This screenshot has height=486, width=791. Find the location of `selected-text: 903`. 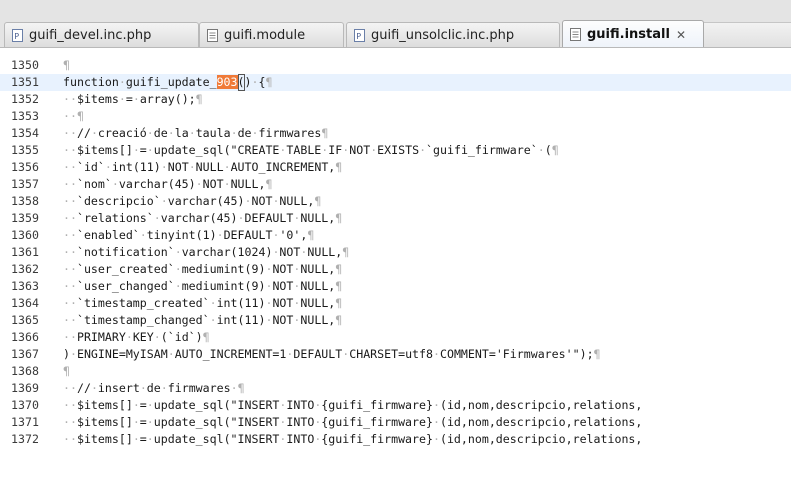

selected-text: 903 is located at coordinates (227, 82).